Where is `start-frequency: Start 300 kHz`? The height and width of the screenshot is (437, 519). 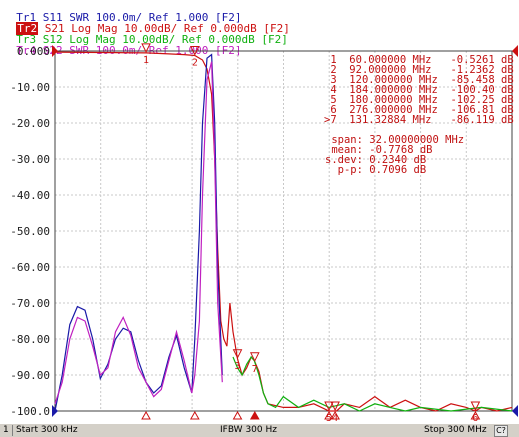
start-frequency: Start 300 kHz is located at coordinates (47, 430).